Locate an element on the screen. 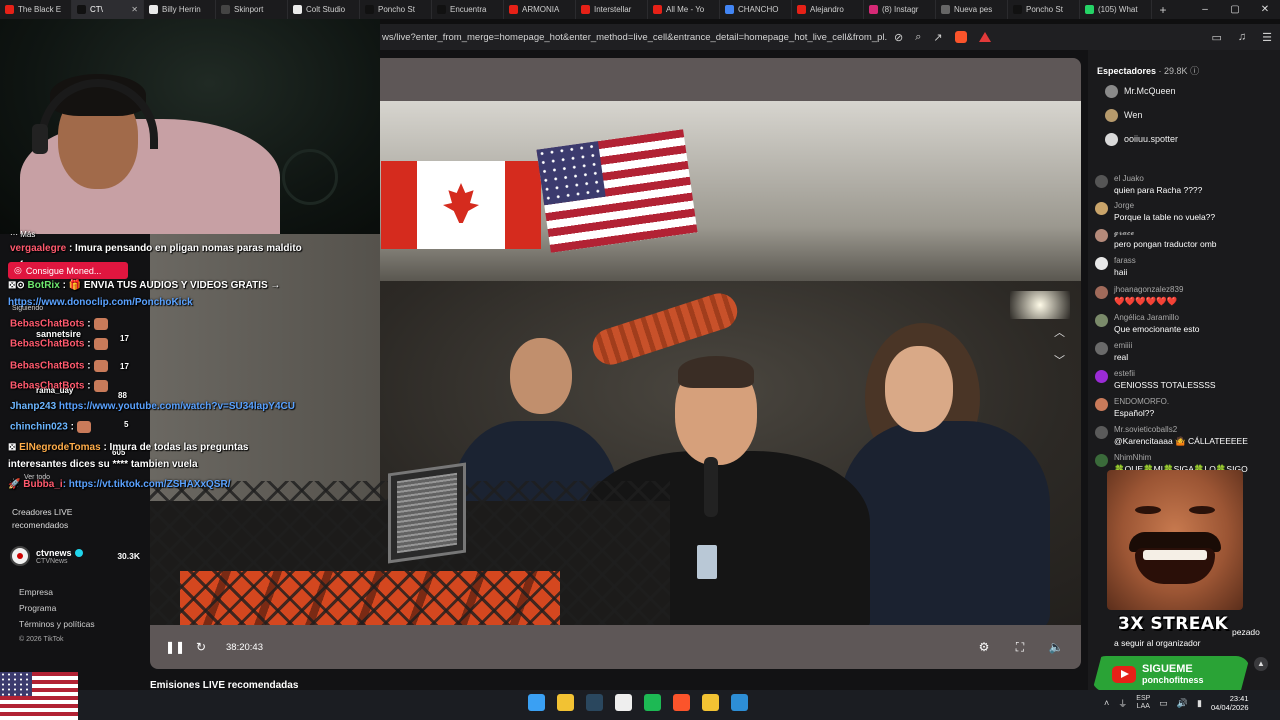 Image resolution: width=1280 pixels, height=720 pixels. browser-tab: (8) Instagr is located at coordinates (900, 9).